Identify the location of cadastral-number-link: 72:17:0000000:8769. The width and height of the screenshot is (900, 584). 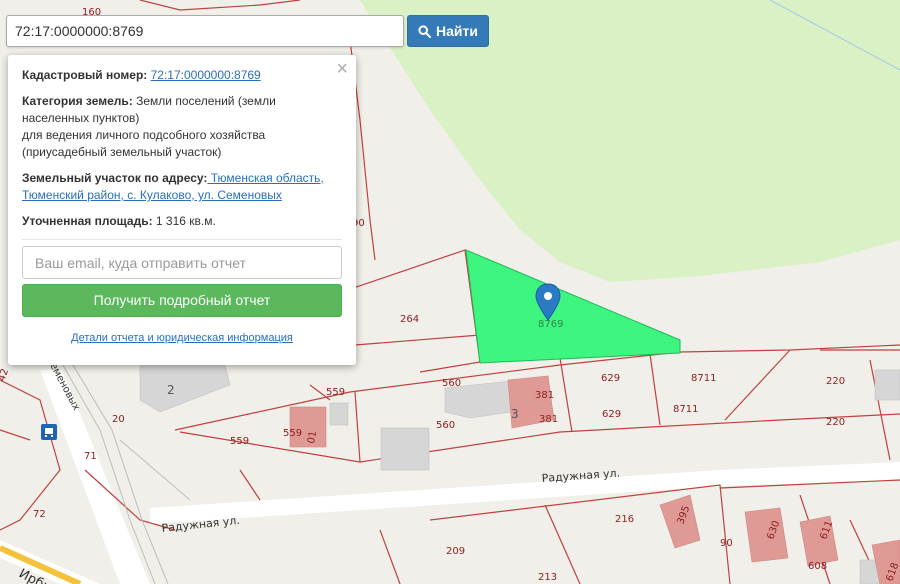
(206, 75).